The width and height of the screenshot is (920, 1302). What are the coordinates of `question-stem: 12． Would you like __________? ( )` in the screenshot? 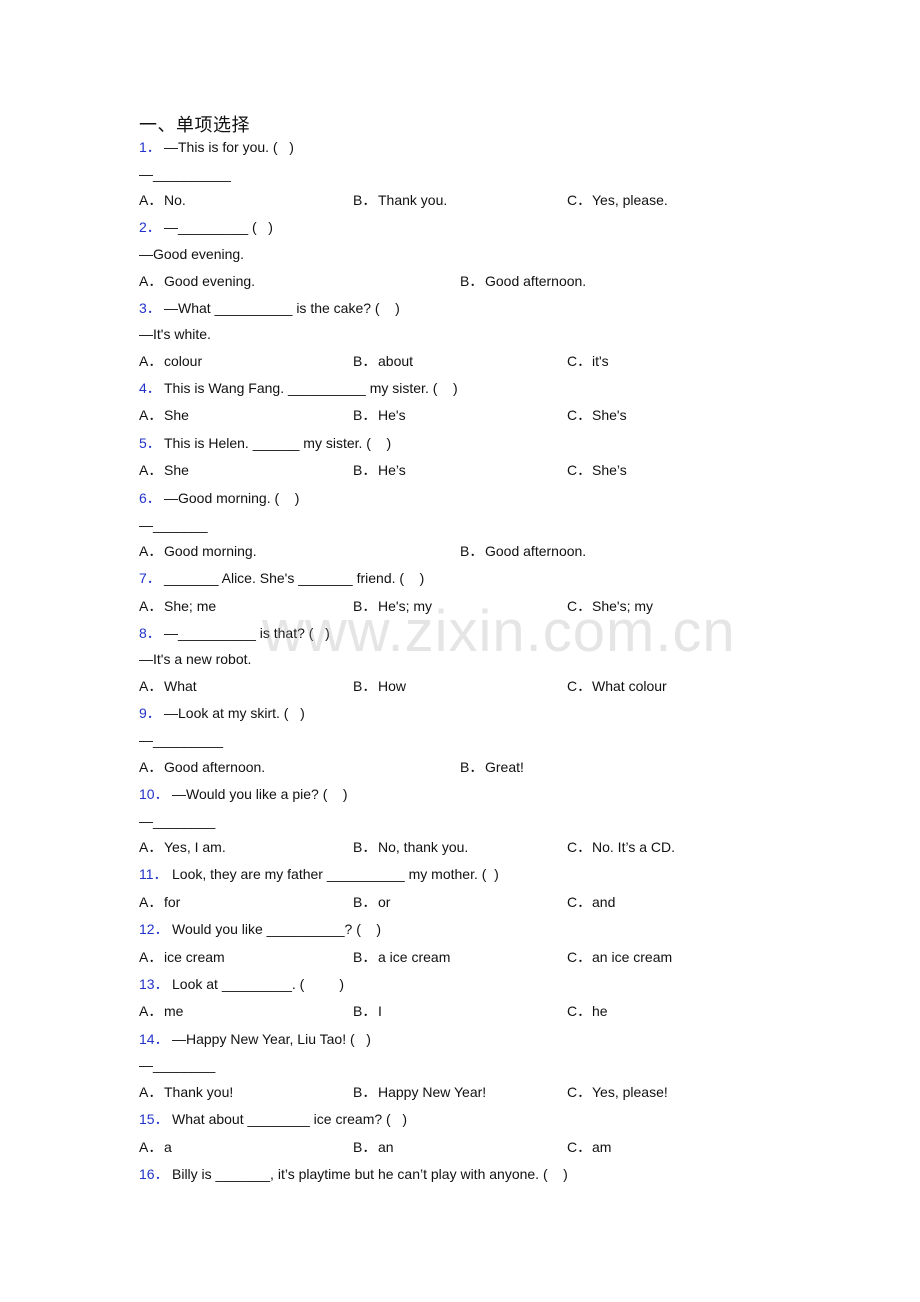 It's located at (260, 929).